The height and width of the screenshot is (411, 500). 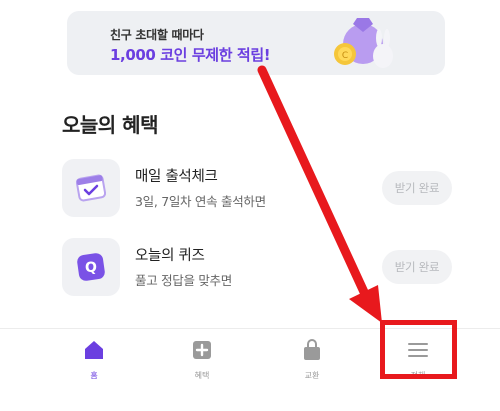 What do you see at coordinates (202, 375) in the screenshot?
I see `tab-label: 혜택` at bounding box center [202, 375].